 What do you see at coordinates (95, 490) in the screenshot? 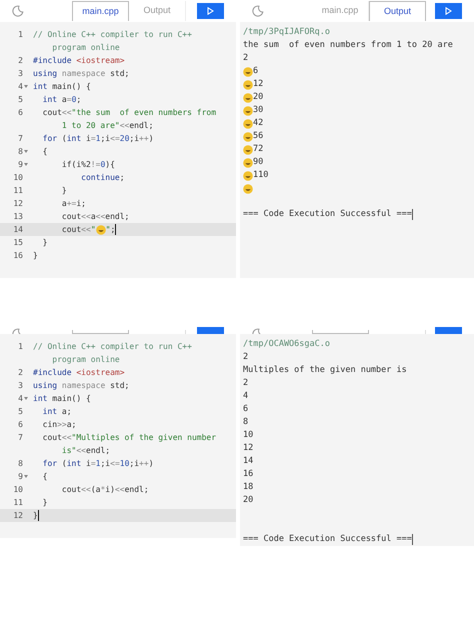
I see `code-token: (a` at bounding box center [95, 490].